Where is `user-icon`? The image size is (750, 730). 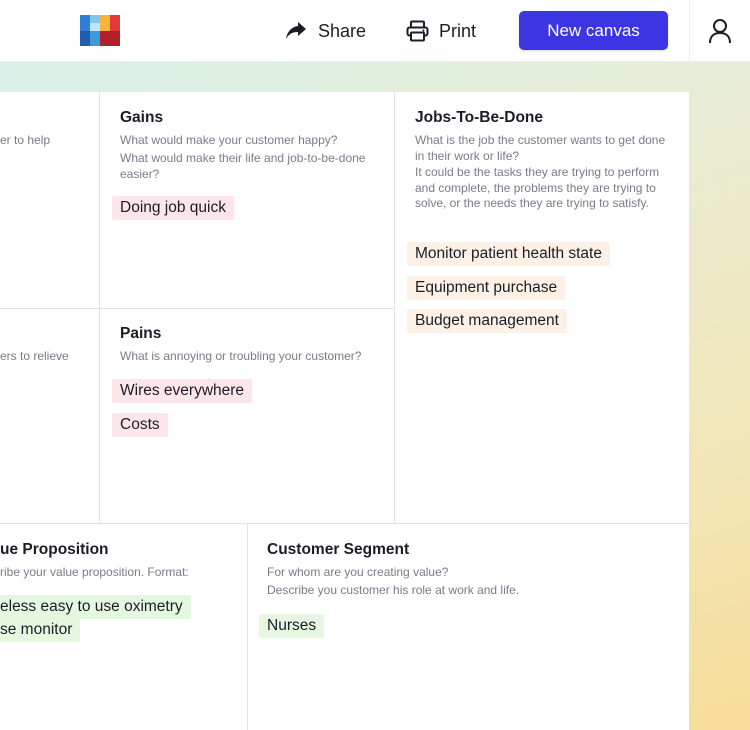
user-icon is located at coordinates (720, 31).